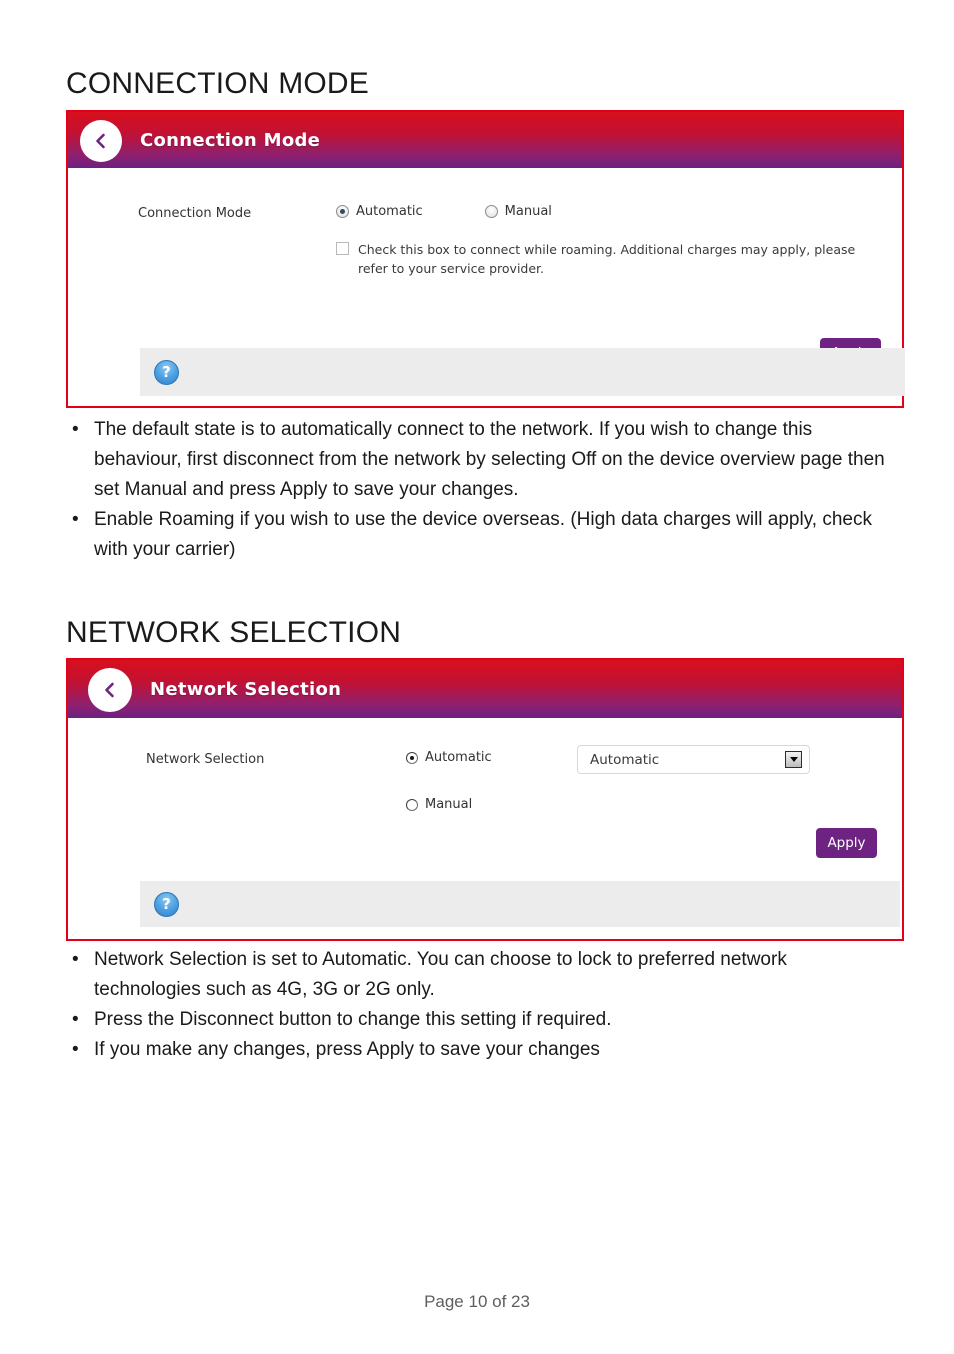 The width and height of the screenshot is (954, 1354). What do you see at coordinates (234, 632) in the screenshot?
I see `section-heading-network-selection: NETWORK SELECTION` at bounding box center [234, 632].